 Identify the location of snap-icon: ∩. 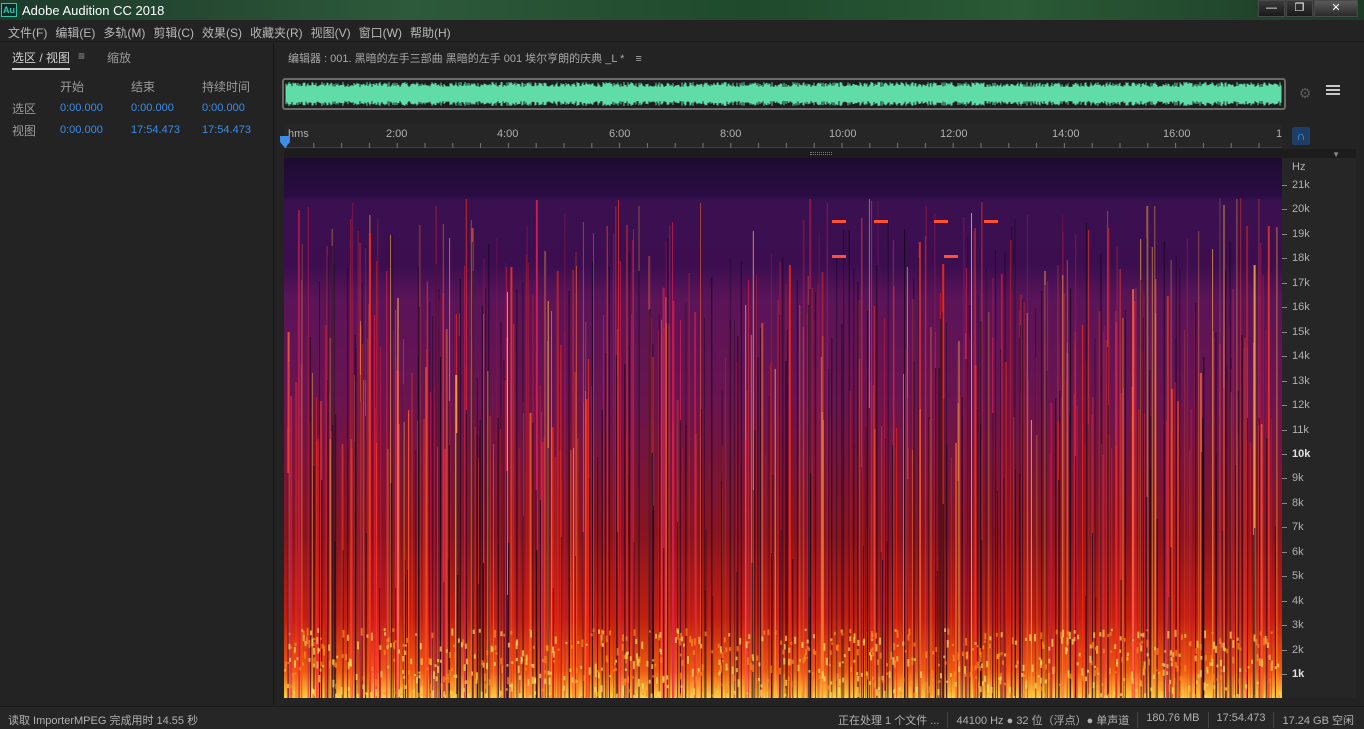
(1301, 136).